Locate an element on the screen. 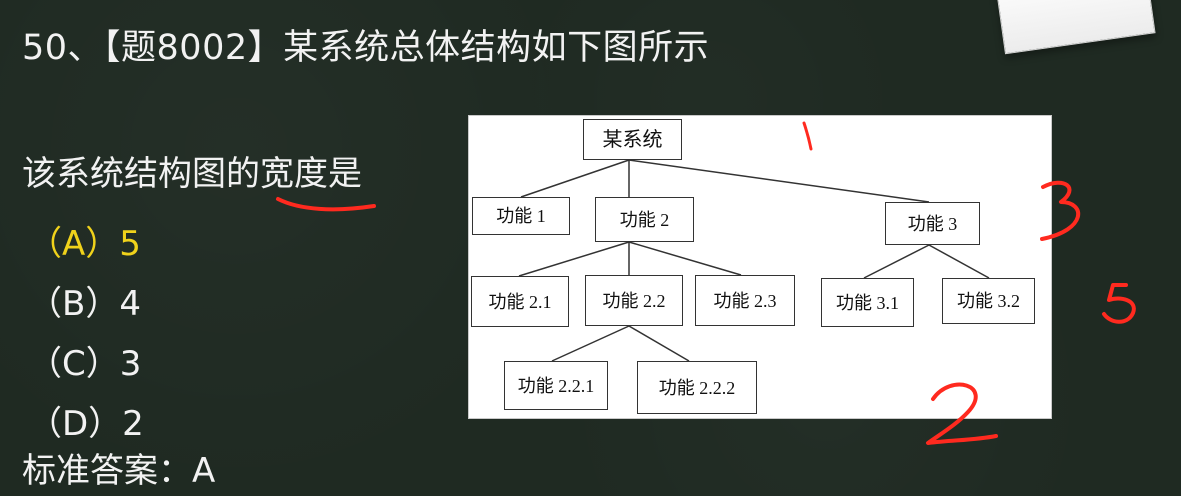 Image resolution: width=1181 pixels, height=496 pixels. node-feature-3-2: 功能 3.2 is located at coordinates (988, 301).